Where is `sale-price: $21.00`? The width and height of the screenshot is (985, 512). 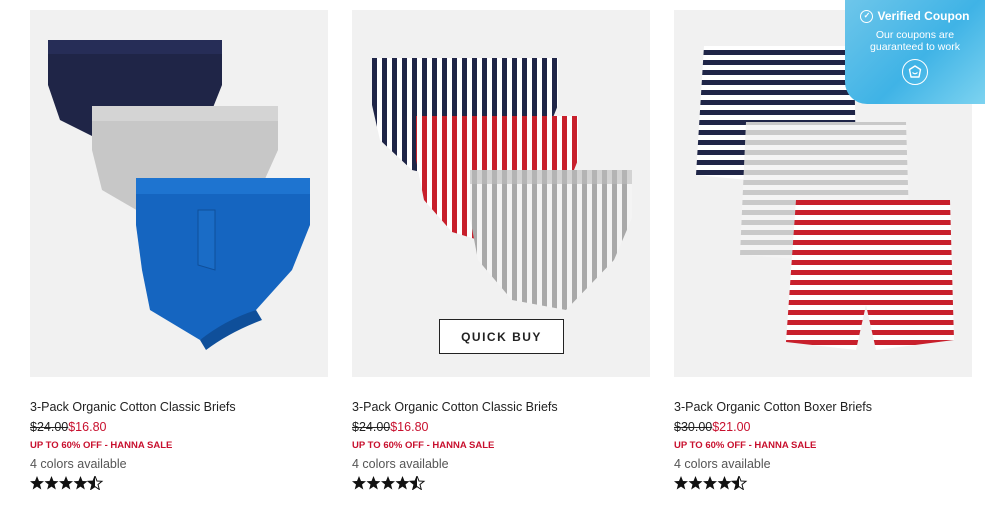
sale-price: $21.00 is located at coordinates (731, 427).